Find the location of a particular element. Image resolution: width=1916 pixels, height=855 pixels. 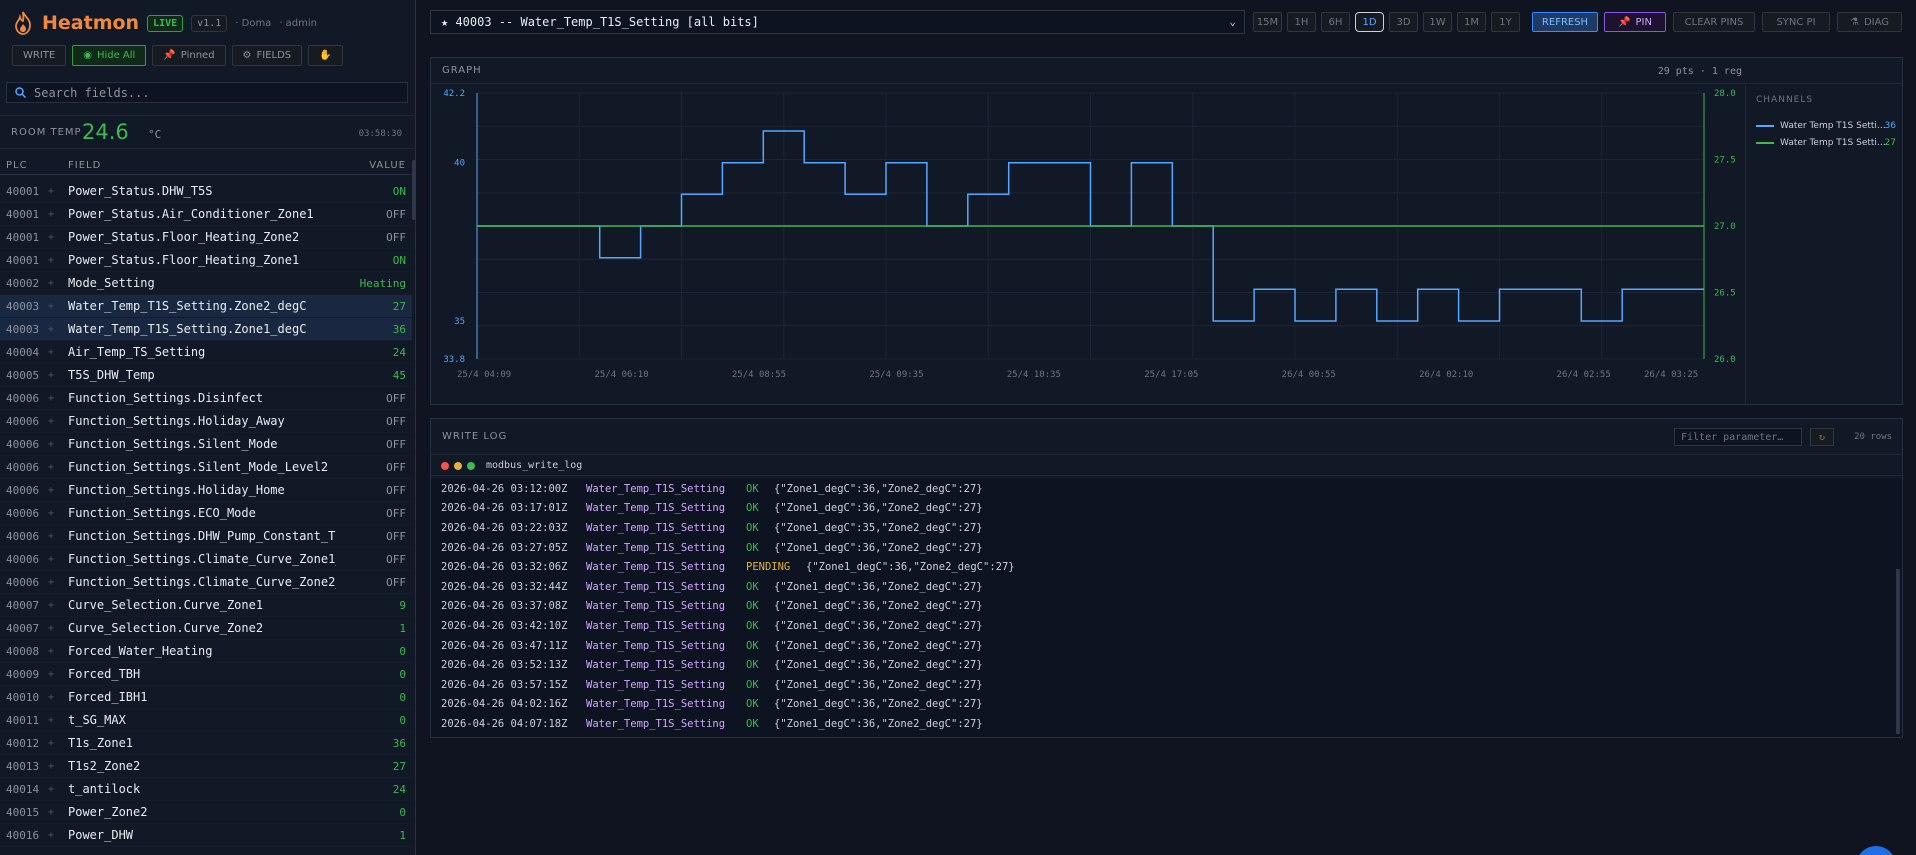

log-filter-input is located at coordinates (1738, 437).